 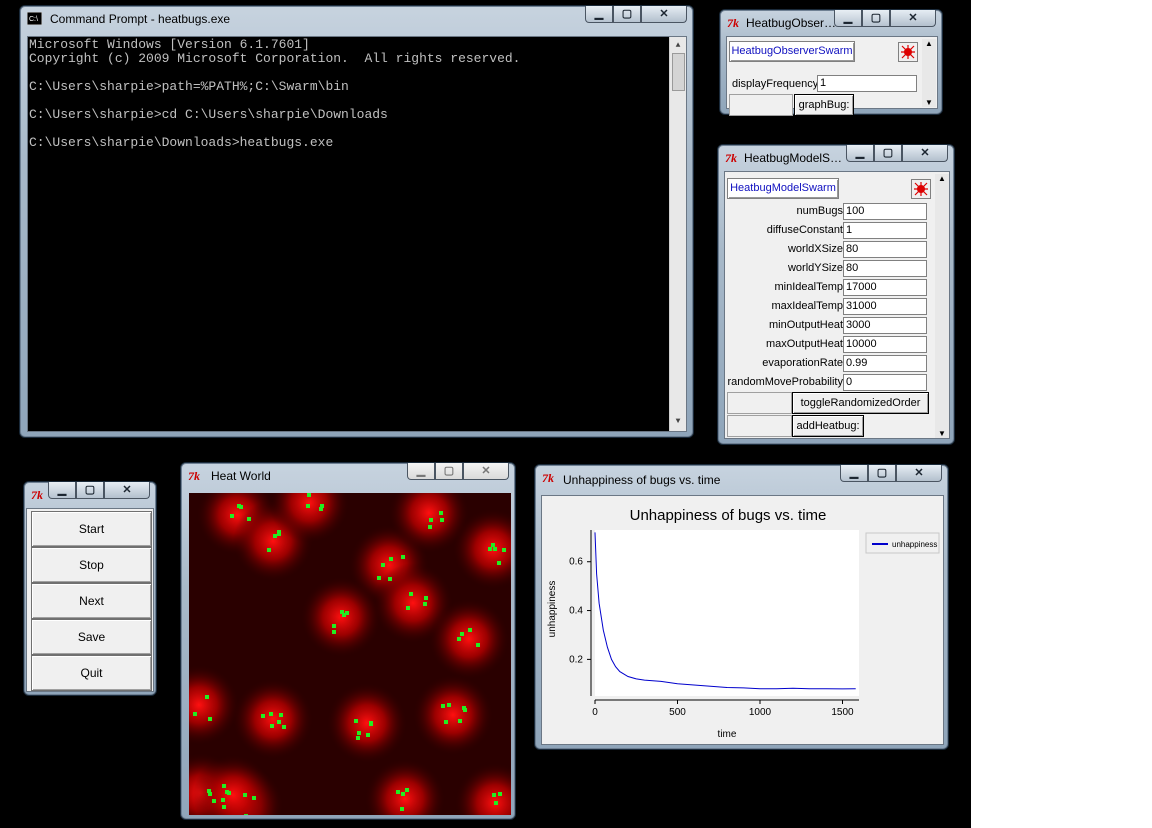 I want to click on scroll-thumb, so click(x=678, y=72).